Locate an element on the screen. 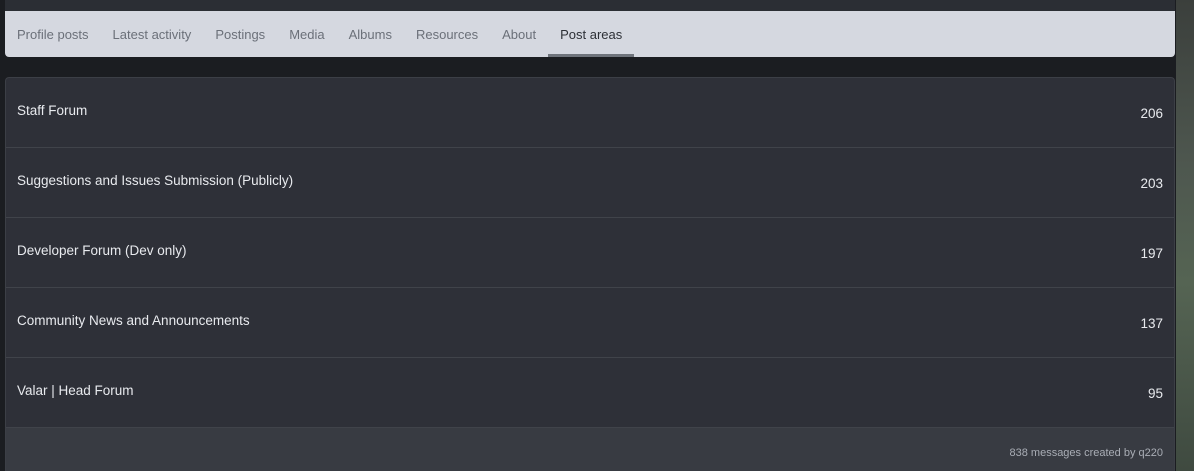  tab-latest-activity: Latest activity is located at coordinates (152, 34).